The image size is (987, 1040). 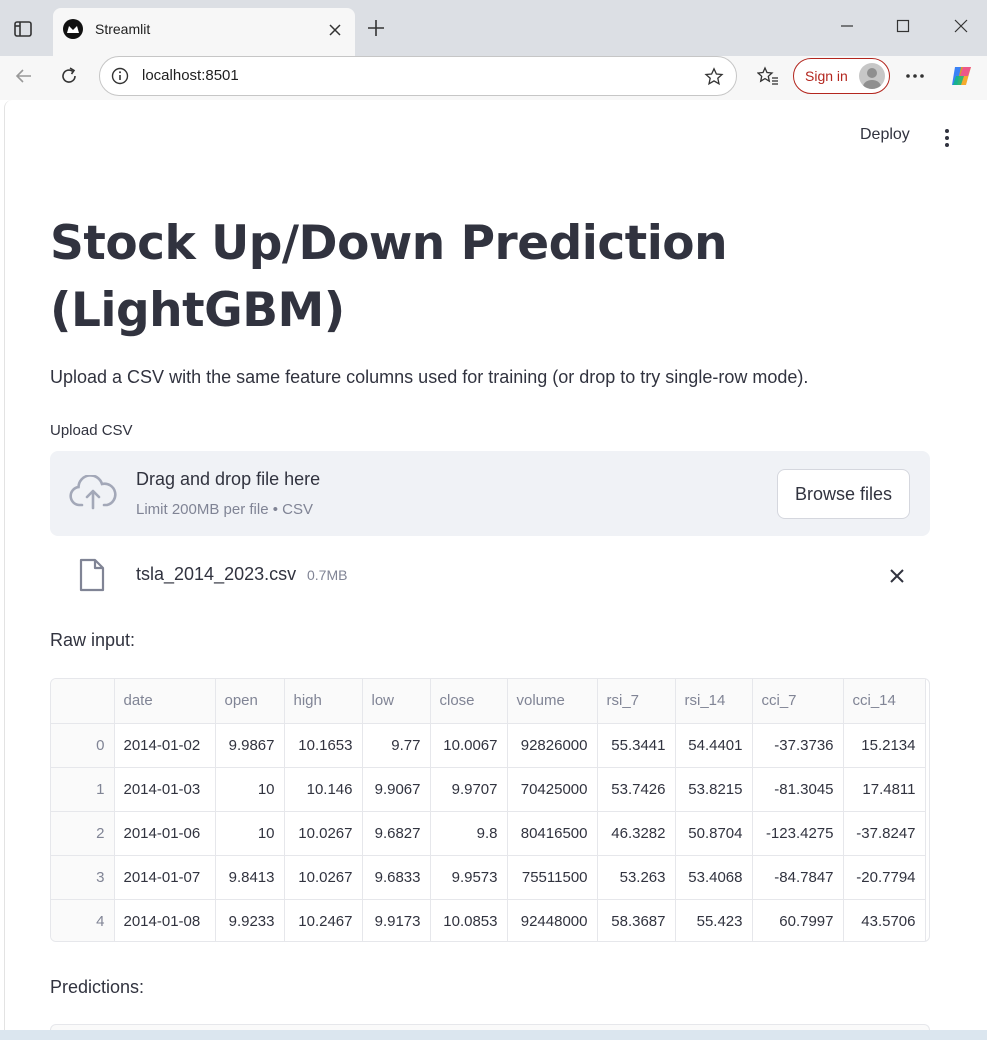 I want to click on column-header: cci_7, so click(x=798, y=701).